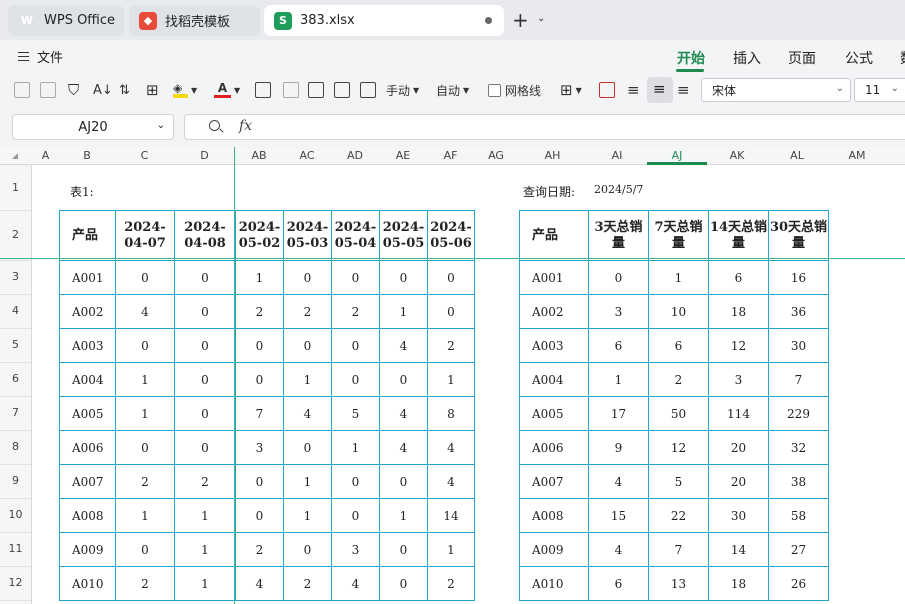  I want to click on table-cell: A008, so click(554, 515).